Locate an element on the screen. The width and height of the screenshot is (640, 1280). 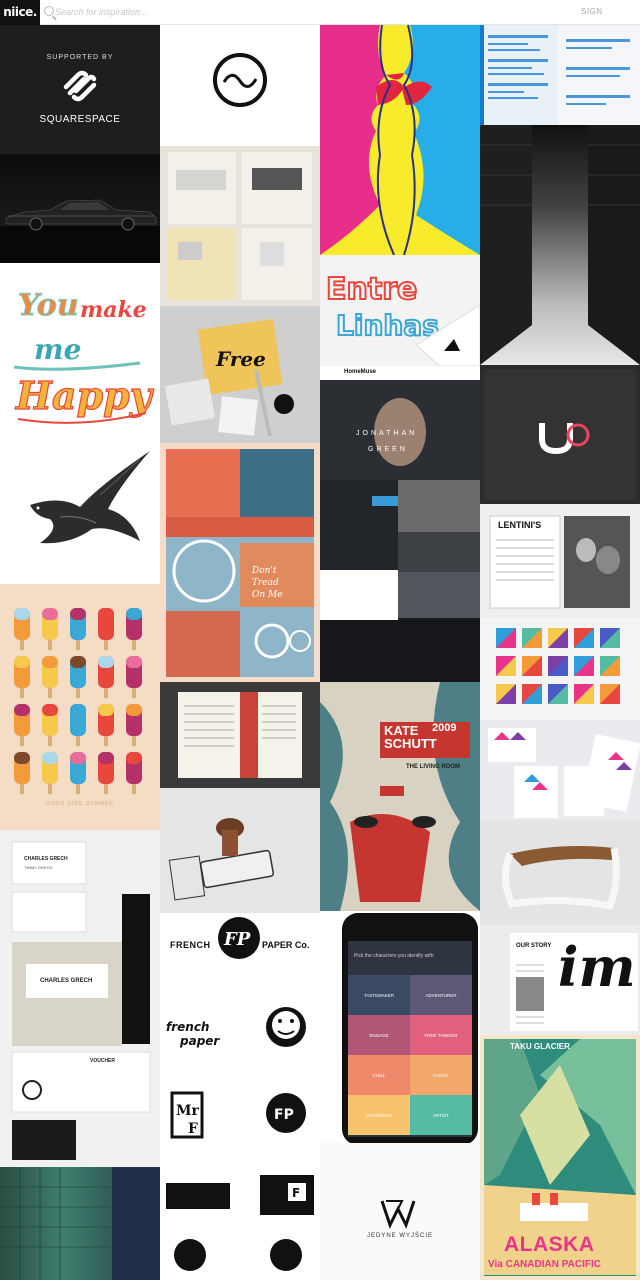
wyjscie-logo-icon is located at coordinates (398, 1214).